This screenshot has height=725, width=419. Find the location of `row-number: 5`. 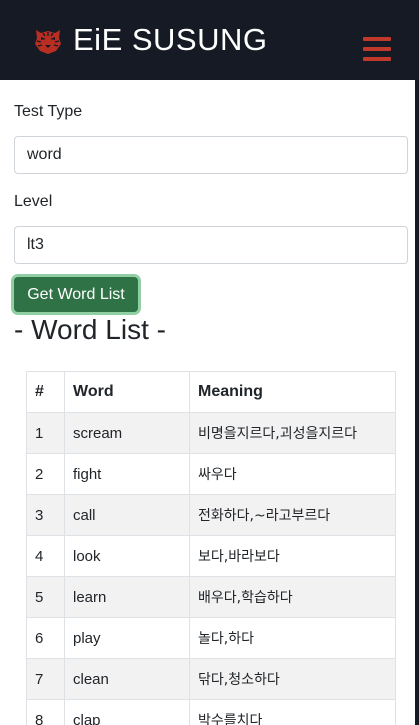

row-number: 5 is located at coordinates (45, 597).